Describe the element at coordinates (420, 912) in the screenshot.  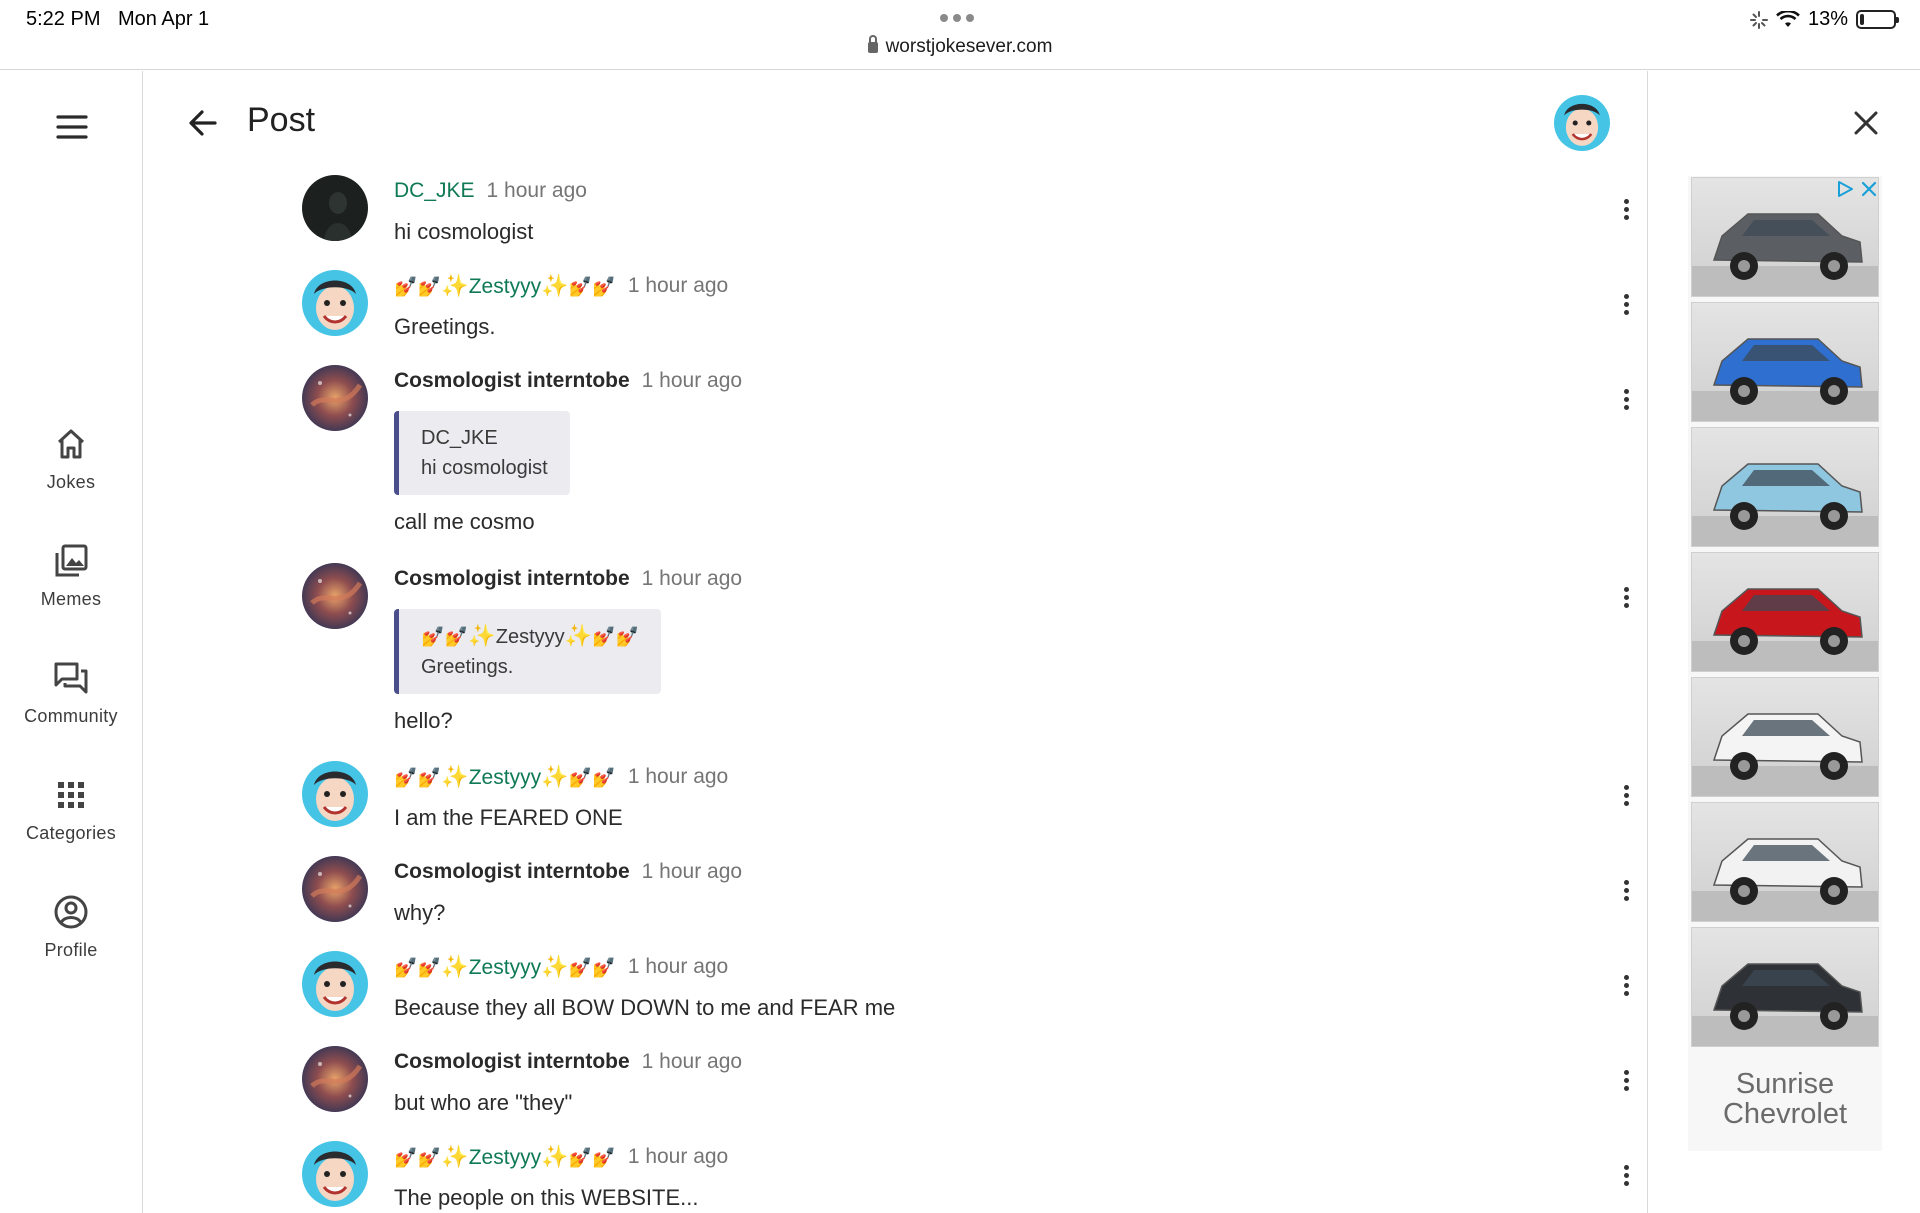
I see `comment-text: why?` at that location.